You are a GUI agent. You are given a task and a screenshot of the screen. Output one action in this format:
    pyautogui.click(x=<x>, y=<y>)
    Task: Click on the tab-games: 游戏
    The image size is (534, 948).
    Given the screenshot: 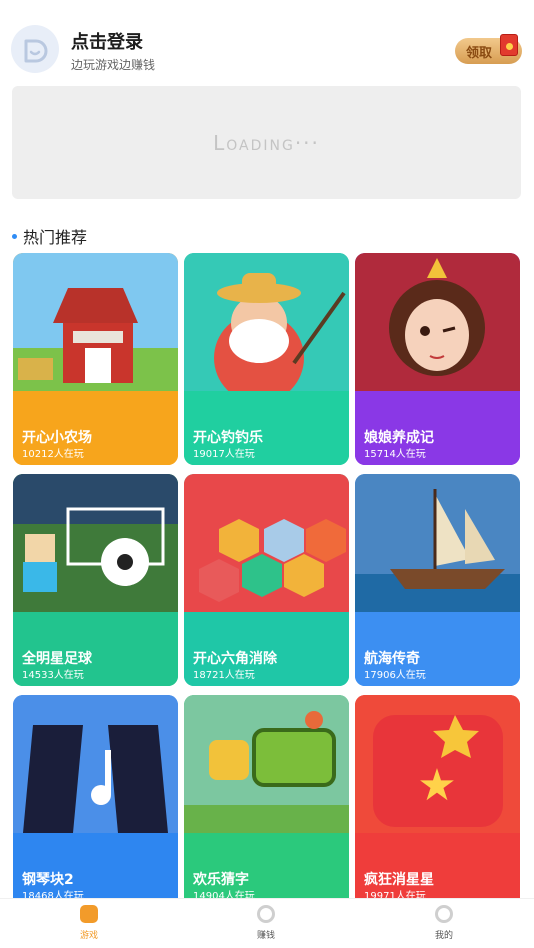 What is the action you would take?
    pyautogui.click(x=89, y=923)
    